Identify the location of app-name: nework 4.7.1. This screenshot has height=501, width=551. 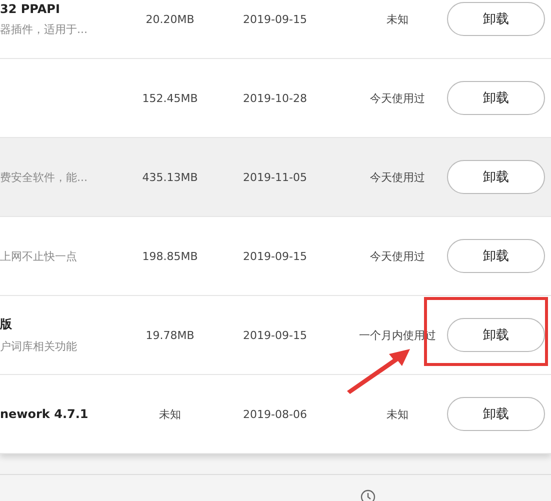
(45, 414).